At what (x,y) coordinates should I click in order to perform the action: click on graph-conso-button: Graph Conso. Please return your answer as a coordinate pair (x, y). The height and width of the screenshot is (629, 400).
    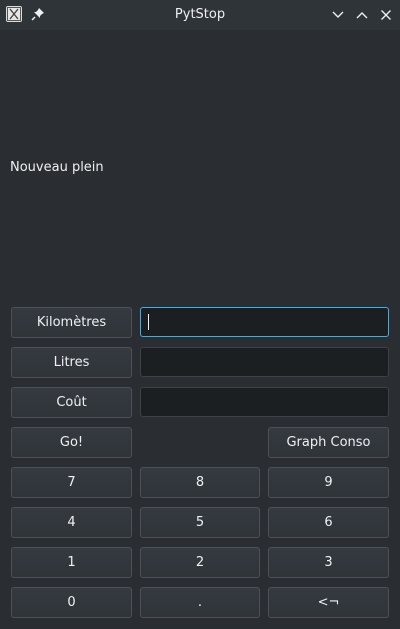
    Looking at the image, I should click on (328, 442).